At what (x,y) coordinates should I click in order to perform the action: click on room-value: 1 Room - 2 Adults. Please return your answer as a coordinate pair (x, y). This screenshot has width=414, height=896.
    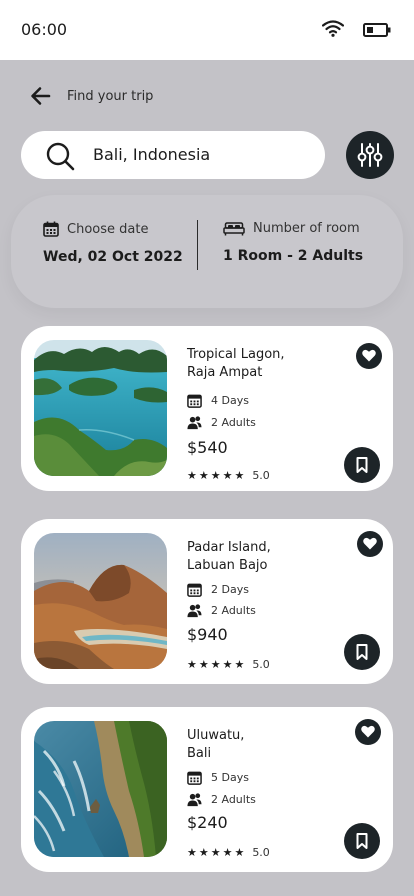
    Looking at the image, I should click on (293, 256).